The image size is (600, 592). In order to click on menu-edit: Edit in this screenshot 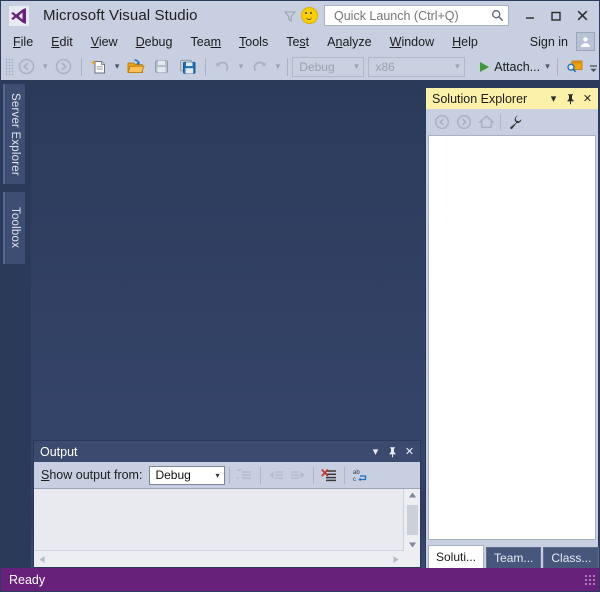, I will do `click(62, 42)`.